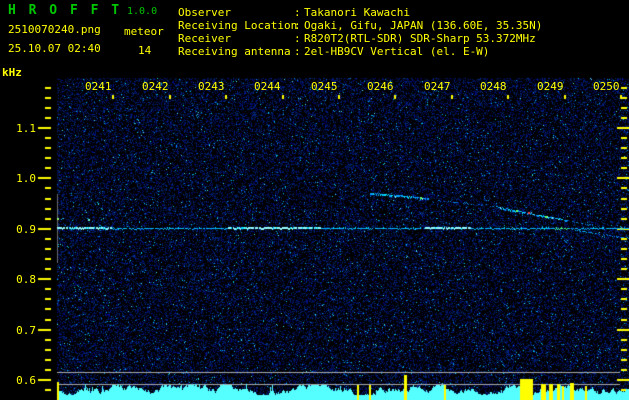  What do you see at coordinates (397, 51) in the screenshot?
I see `info-value: 2el-HB9CV Vertical (el. E-W)` at bounding box center [397, 51].